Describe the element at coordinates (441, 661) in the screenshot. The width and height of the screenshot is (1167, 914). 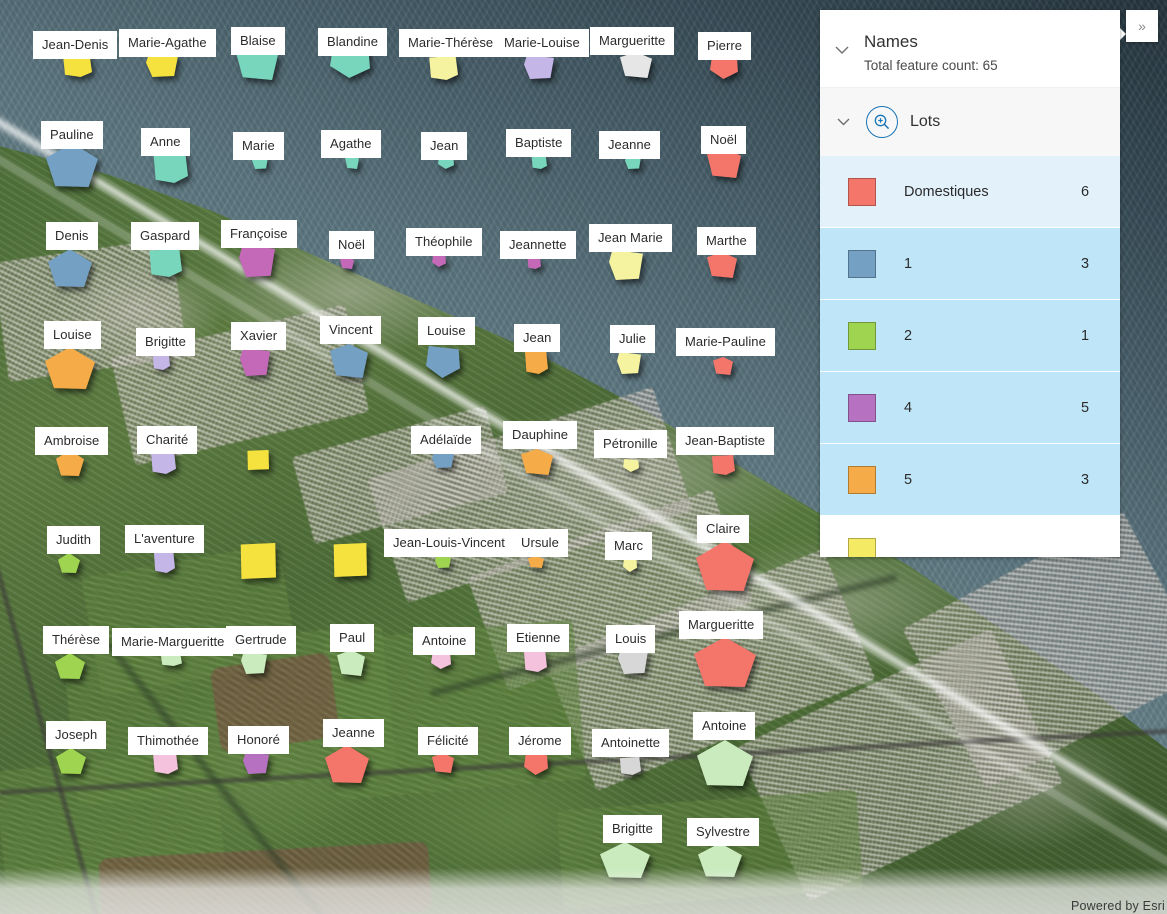
I see `map-feature-antoine-a` at that location.